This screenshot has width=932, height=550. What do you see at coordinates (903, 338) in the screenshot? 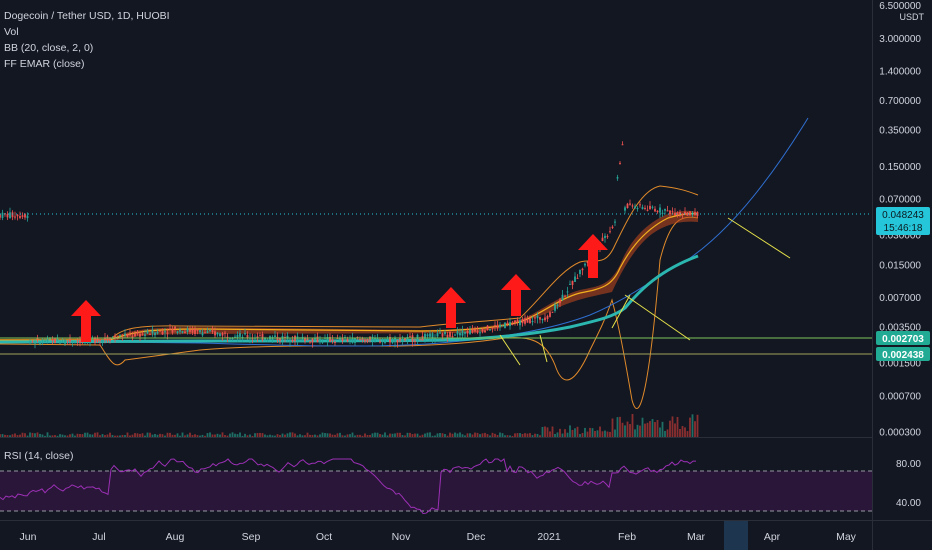
I see `level-tag-1: 0.002703` at bounding box center [903, 338].